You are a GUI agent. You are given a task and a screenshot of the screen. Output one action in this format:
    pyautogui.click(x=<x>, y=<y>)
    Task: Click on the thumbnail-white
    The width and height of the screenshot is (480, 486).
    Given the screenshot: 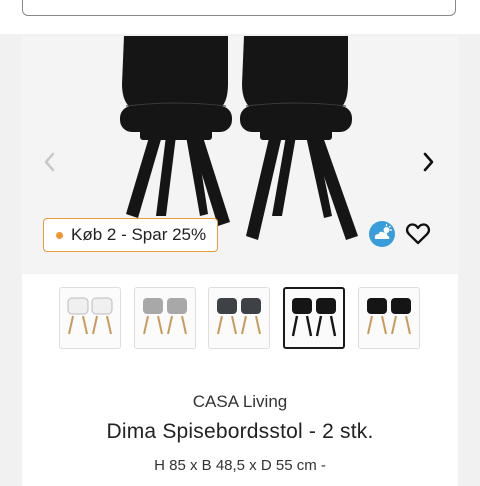 What is the action you would take?
    pyautogui.click(x=90, y=318)
    